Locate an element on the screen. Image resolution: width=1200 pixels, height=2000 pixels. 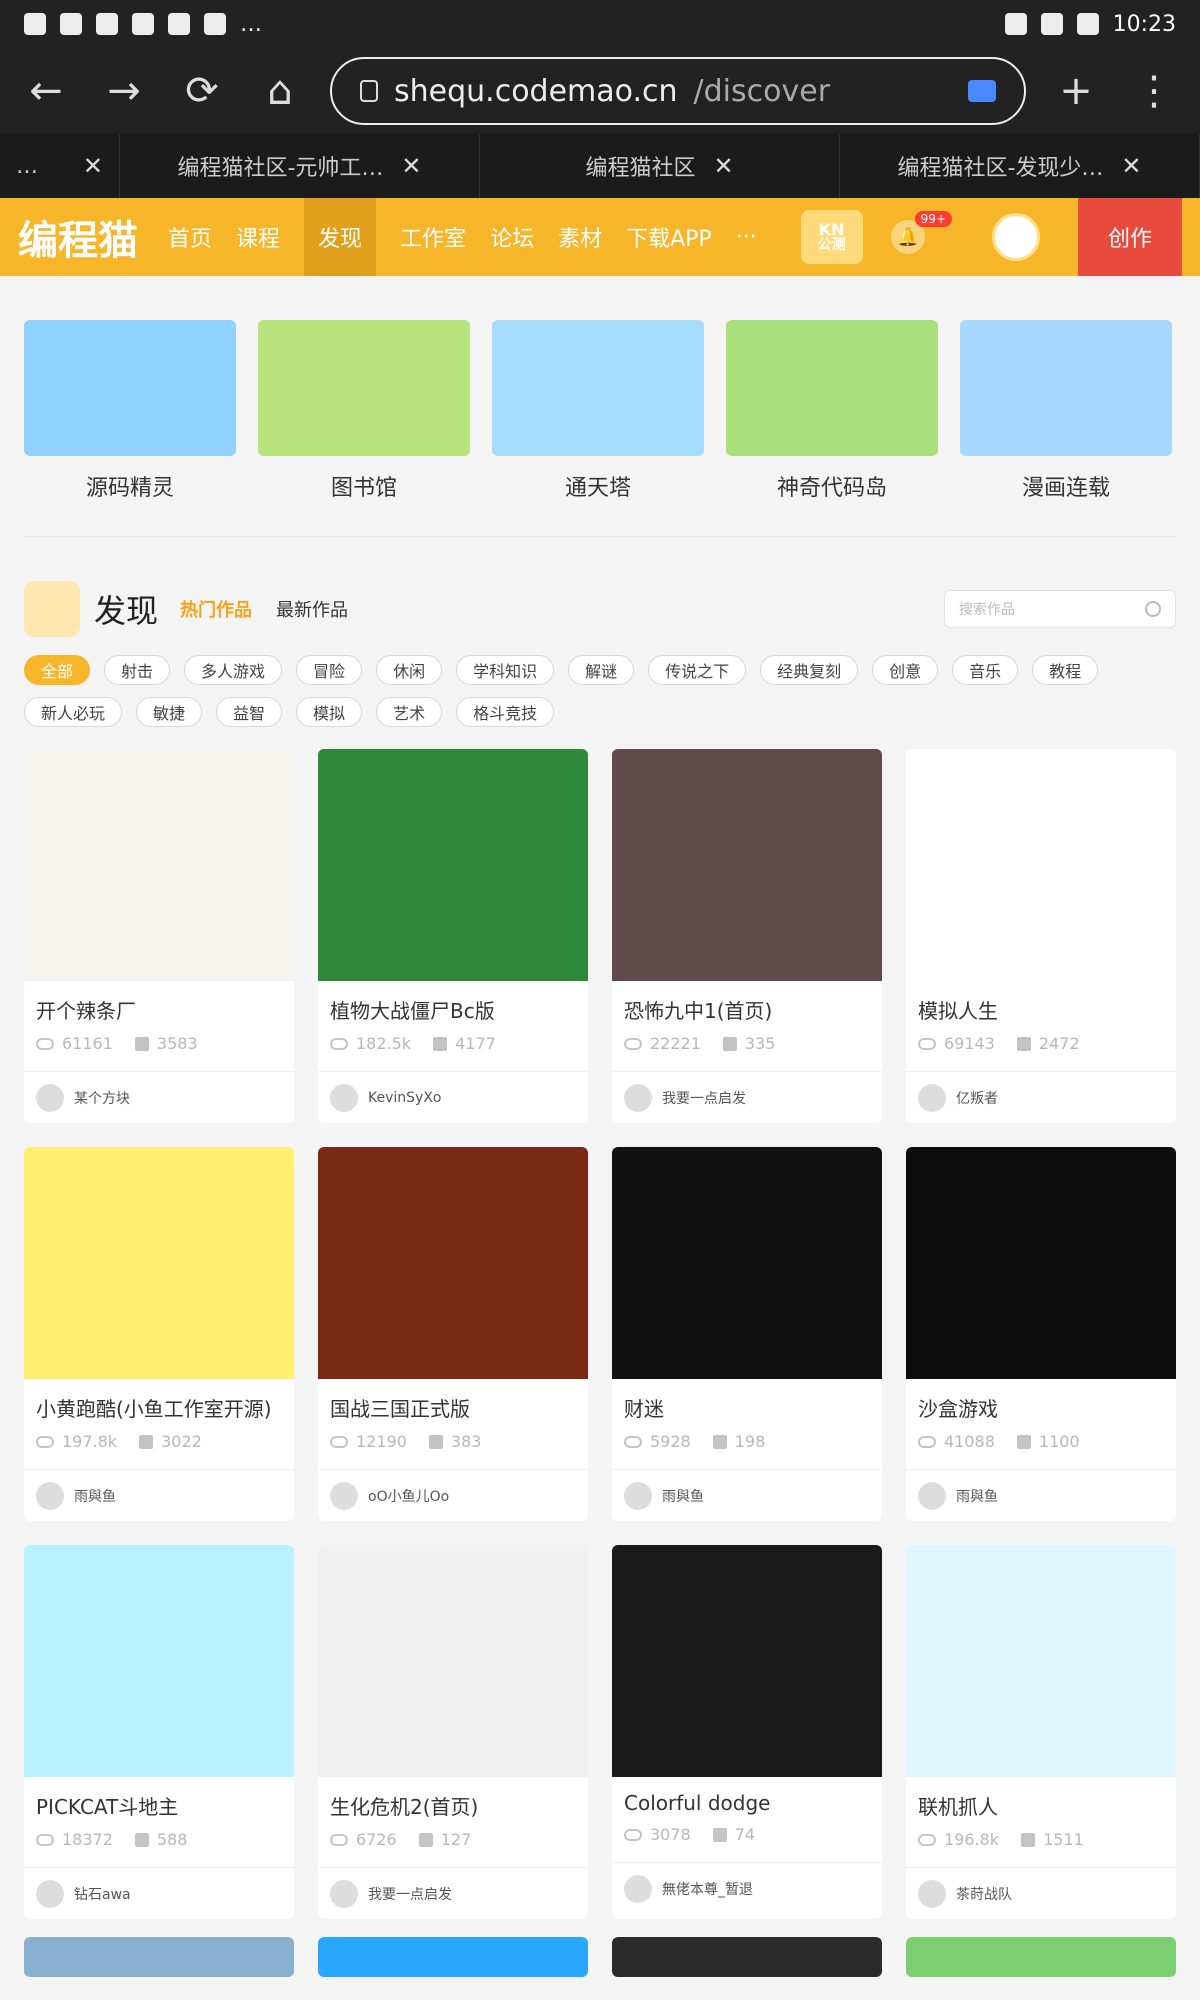
work-card: Colorful dodge 3078 74 無佬本尊_暂退 is located at coordinates (747, 1732).